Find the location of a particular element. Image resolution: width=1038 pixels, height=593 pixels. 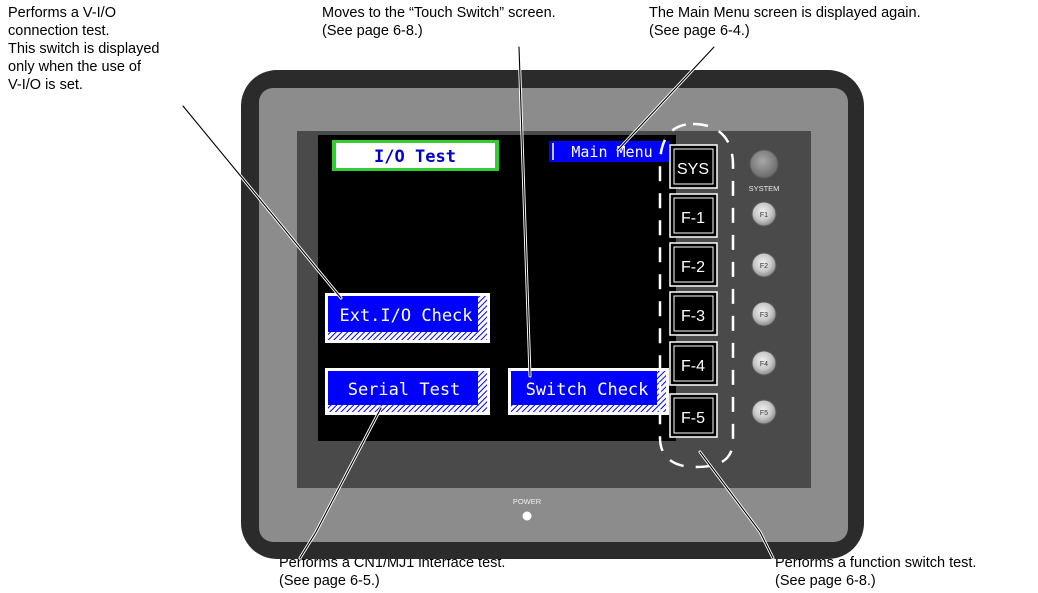

hard-button-f1: F1 is located at coordinates (764, 214).